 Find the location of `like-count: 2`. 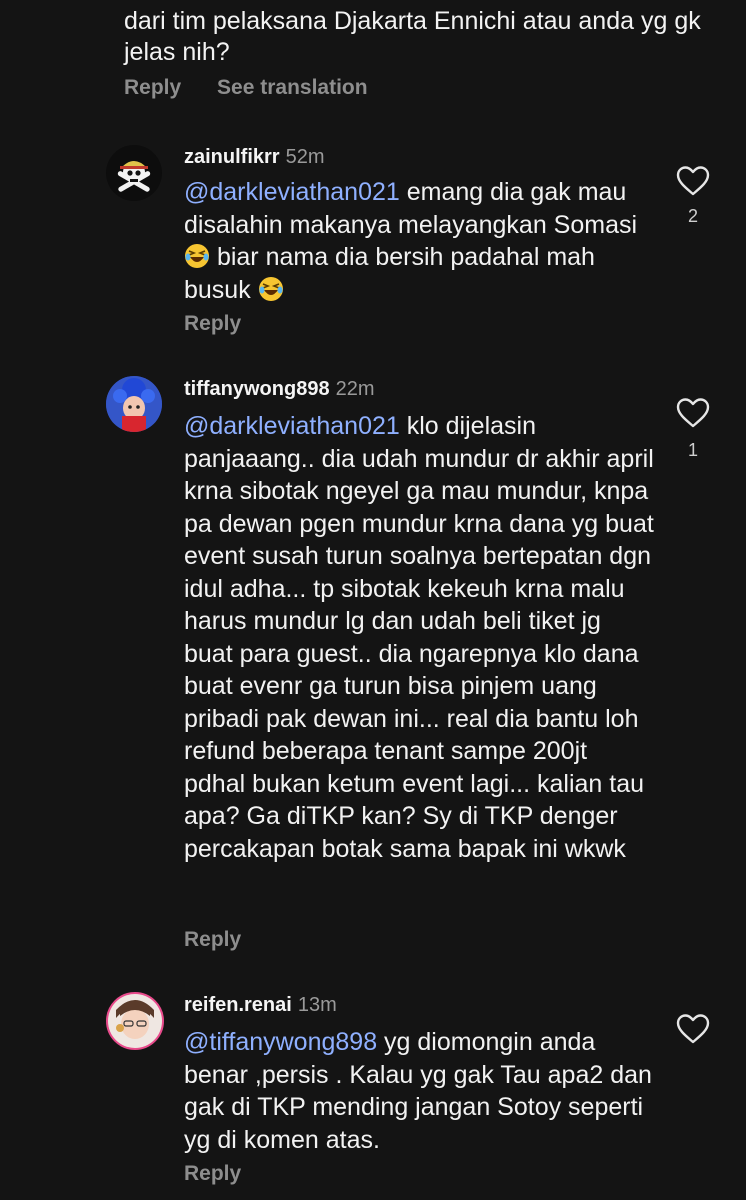

like-count: 2 is located at coordinates (692, 216).